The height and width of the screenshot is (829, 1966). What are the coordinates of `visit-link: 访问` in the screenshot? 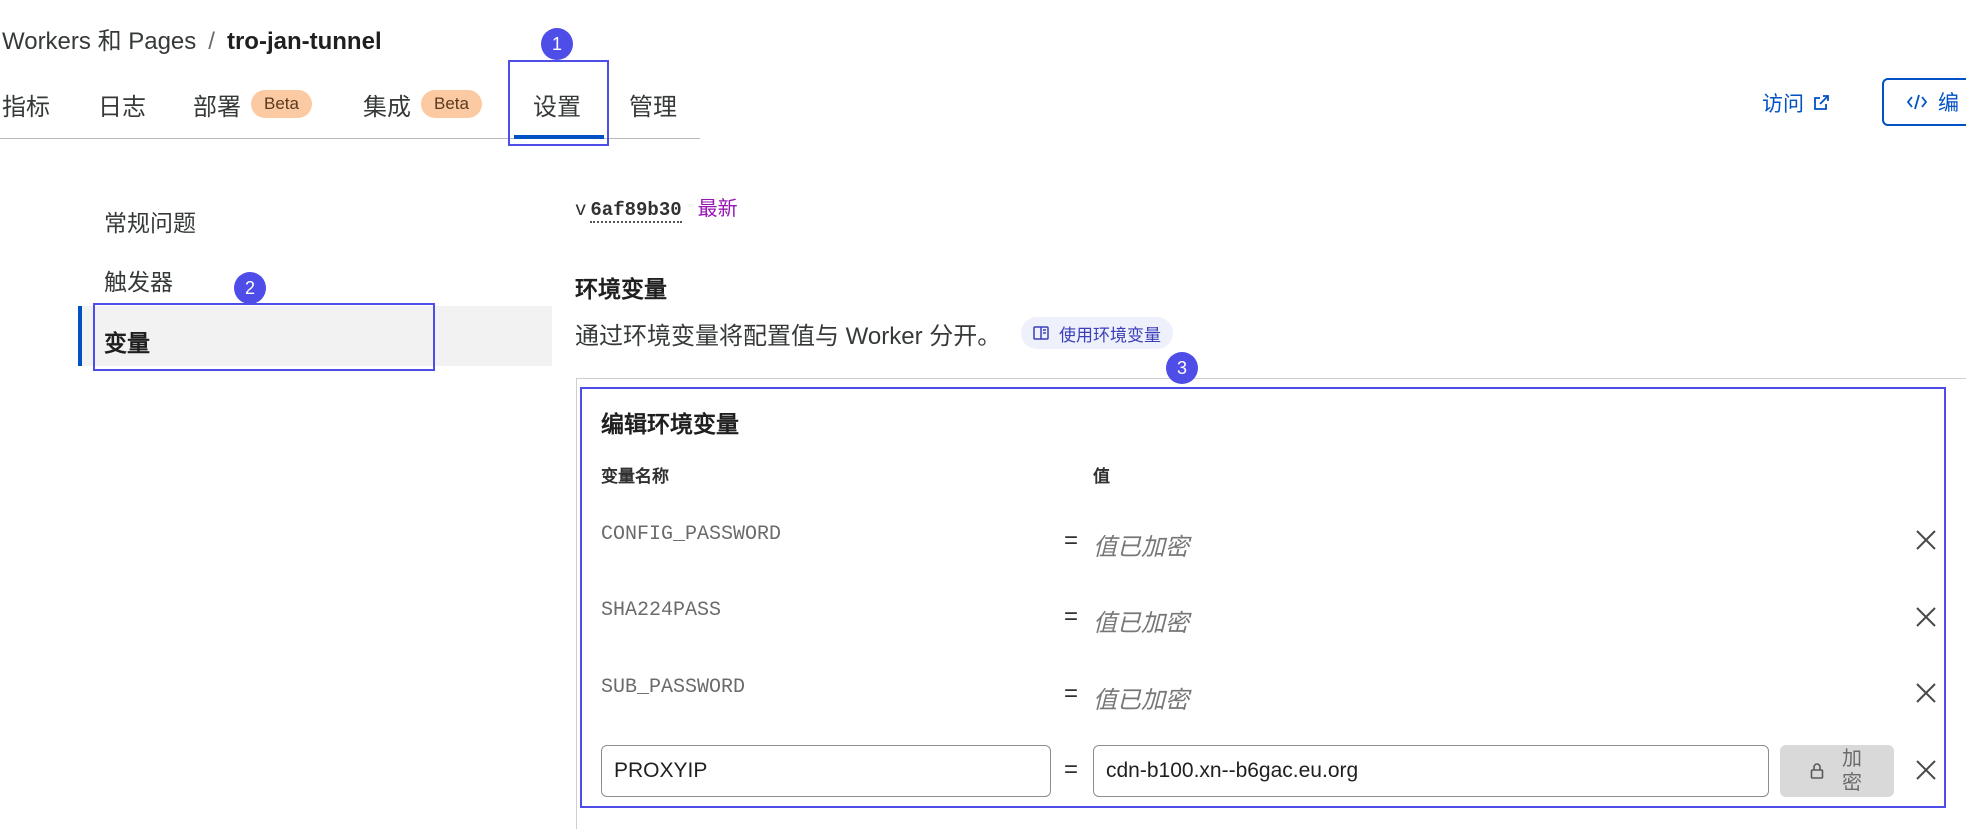 It's located at (1796, 103).